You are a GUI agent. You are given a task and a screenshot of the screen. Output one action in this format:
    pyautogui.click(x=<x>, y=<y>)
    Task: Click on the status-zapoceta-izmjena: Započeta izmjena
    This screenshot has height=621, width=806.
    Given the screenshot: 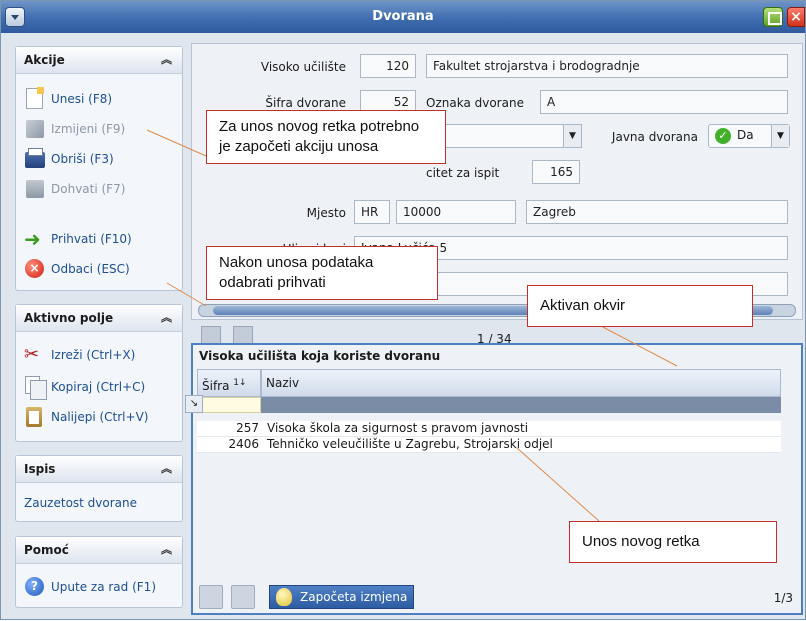 What is the action you would take?
    pyautogui.click(x=342, y=597)
    